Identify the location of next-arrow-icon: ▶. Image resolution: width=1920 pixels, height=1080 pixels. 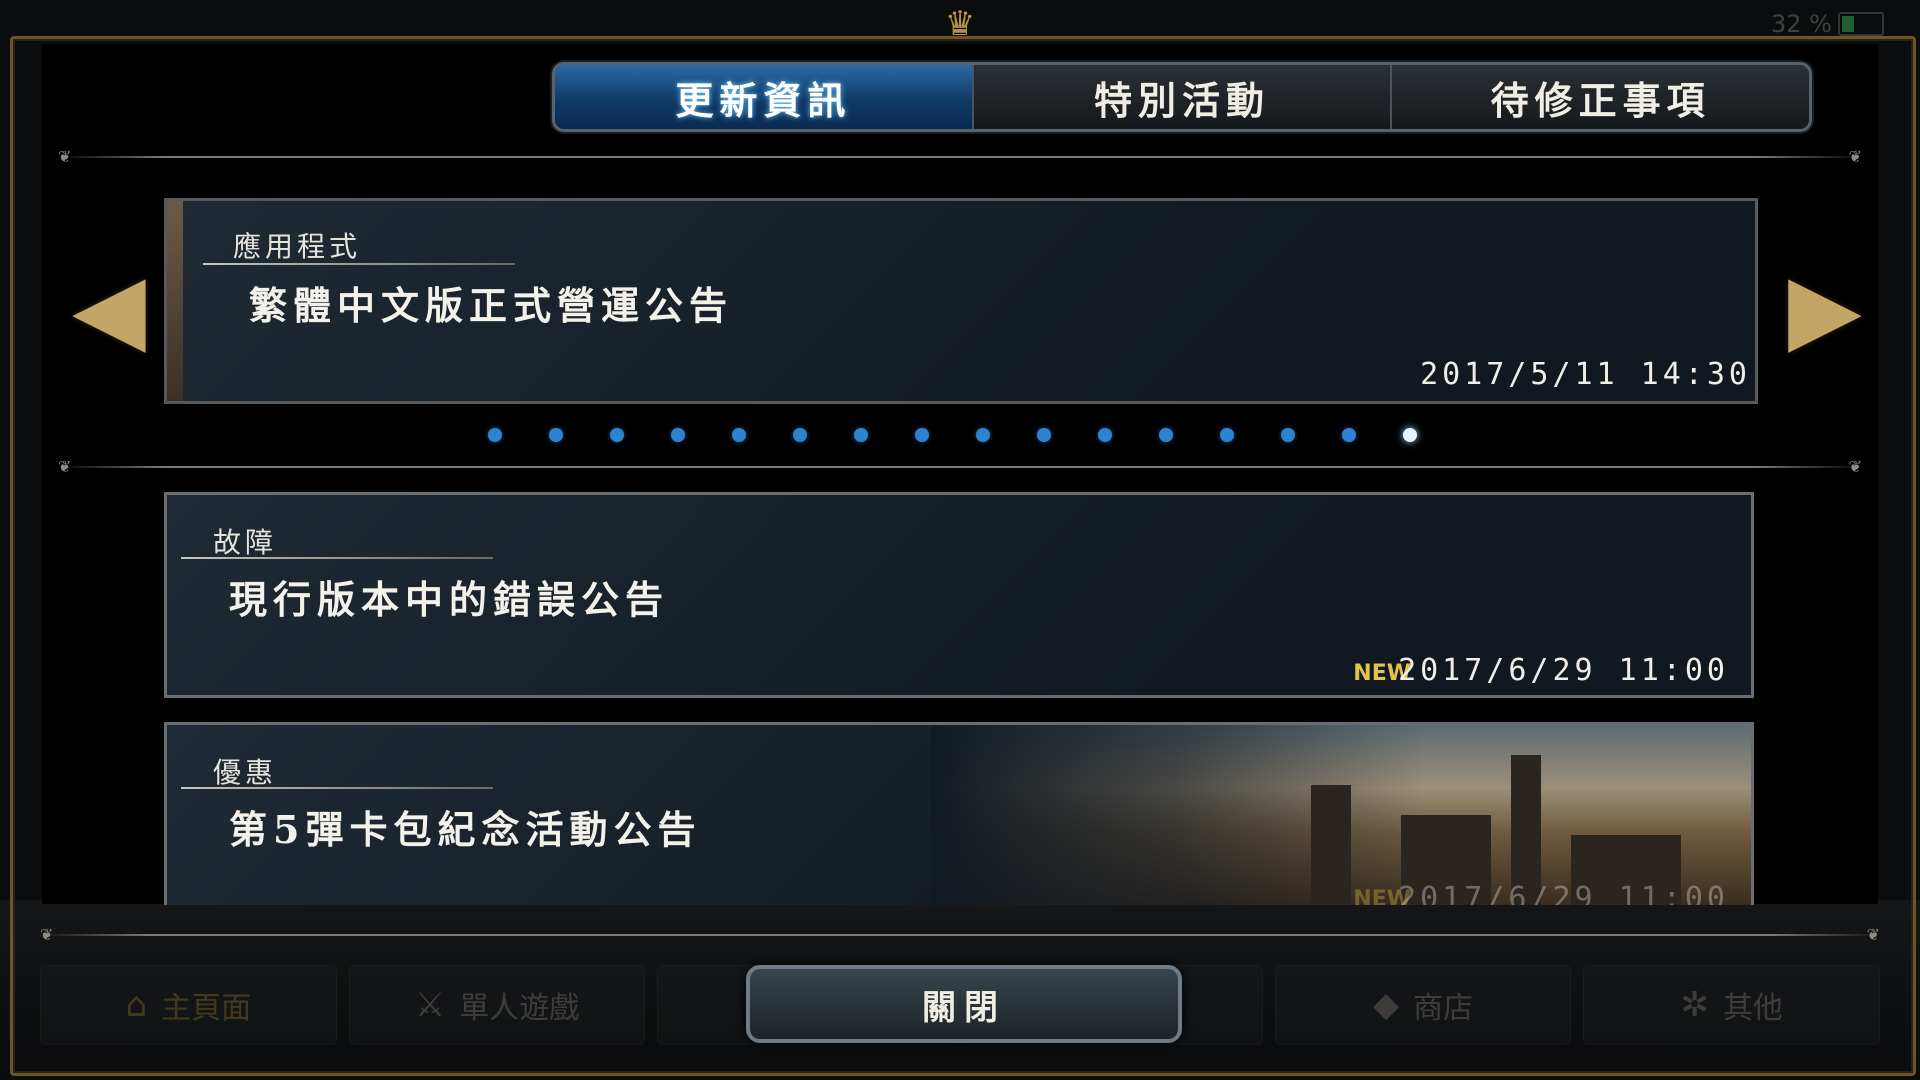
(1825, 308).